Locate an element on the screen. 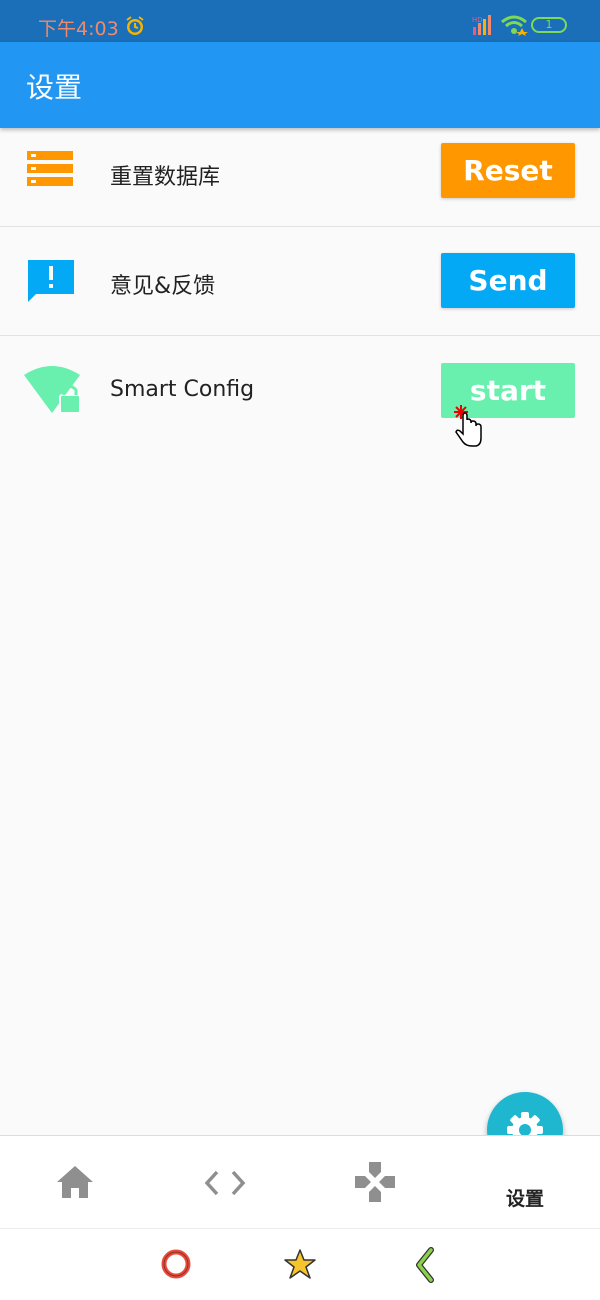  settings-row-label: 重置数据库 is located at coordinates (165, 177).